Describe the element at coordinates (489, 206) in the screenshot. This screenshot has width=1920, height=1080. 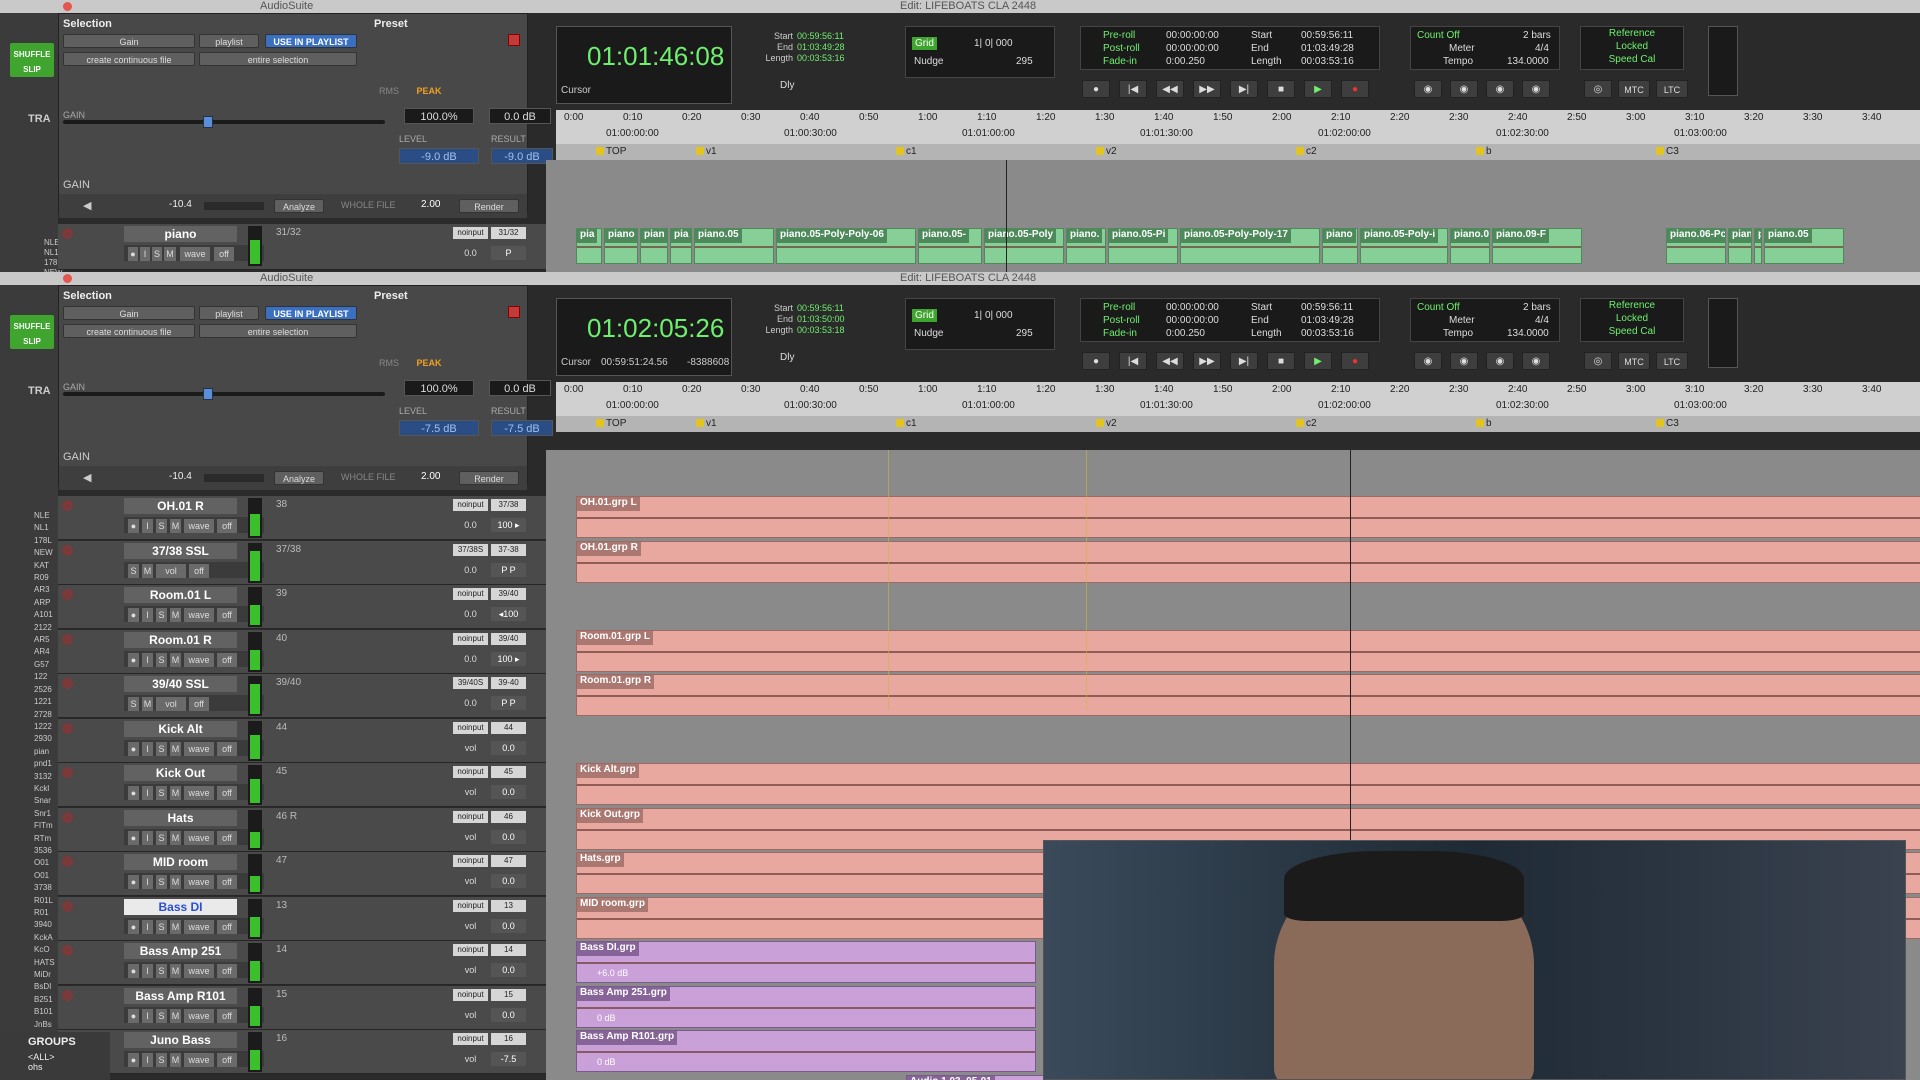
I see `render-button: Render` at that location.